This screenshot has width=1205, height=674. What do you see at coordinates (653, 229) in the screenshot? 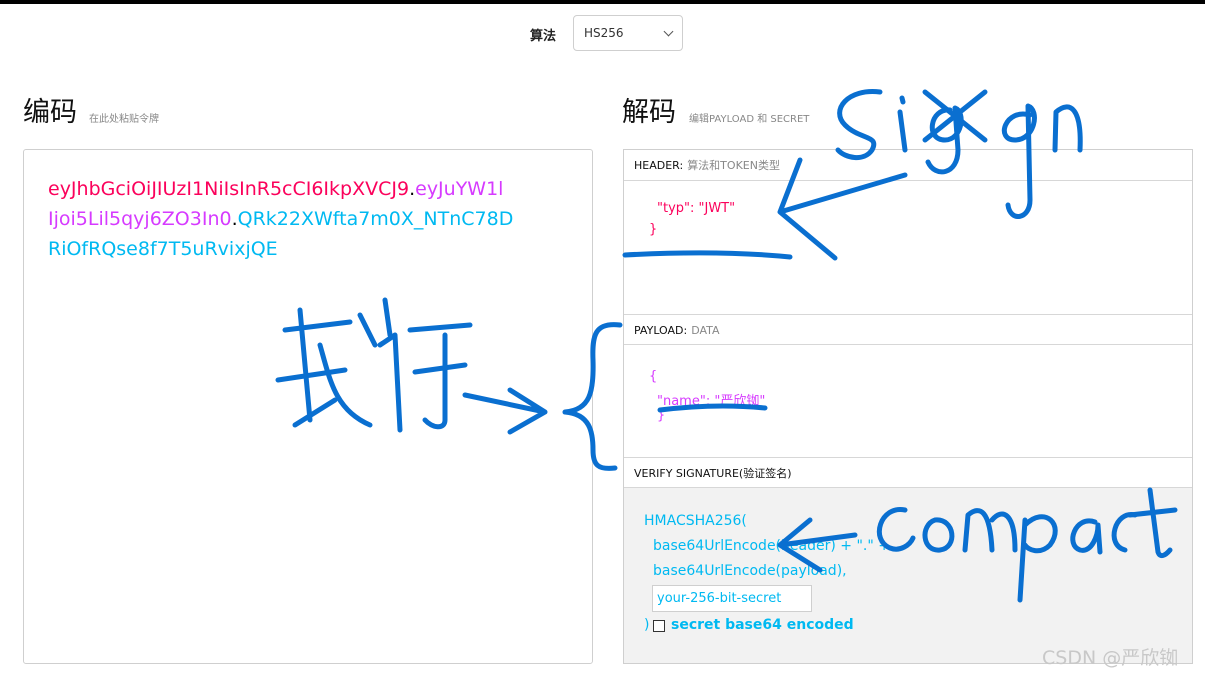
I see `header-json-close: }` at bounding box center [653, 229].